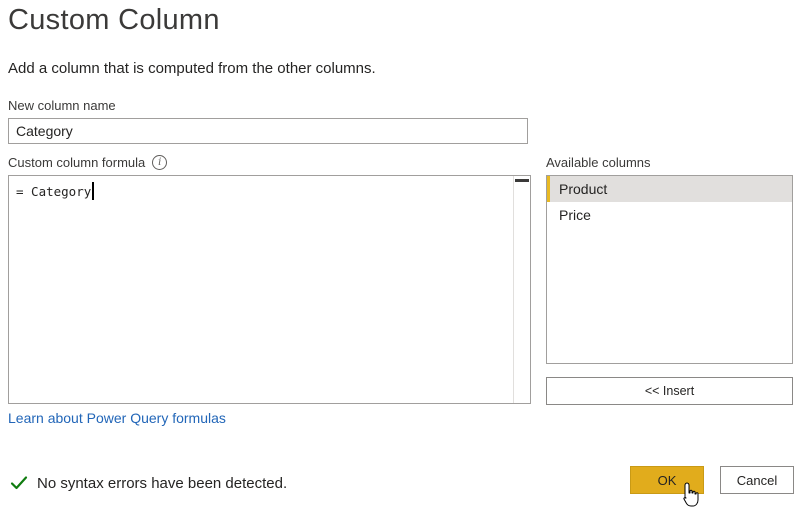  I want to click on new-column-name-input: Category, so click(268, 131).